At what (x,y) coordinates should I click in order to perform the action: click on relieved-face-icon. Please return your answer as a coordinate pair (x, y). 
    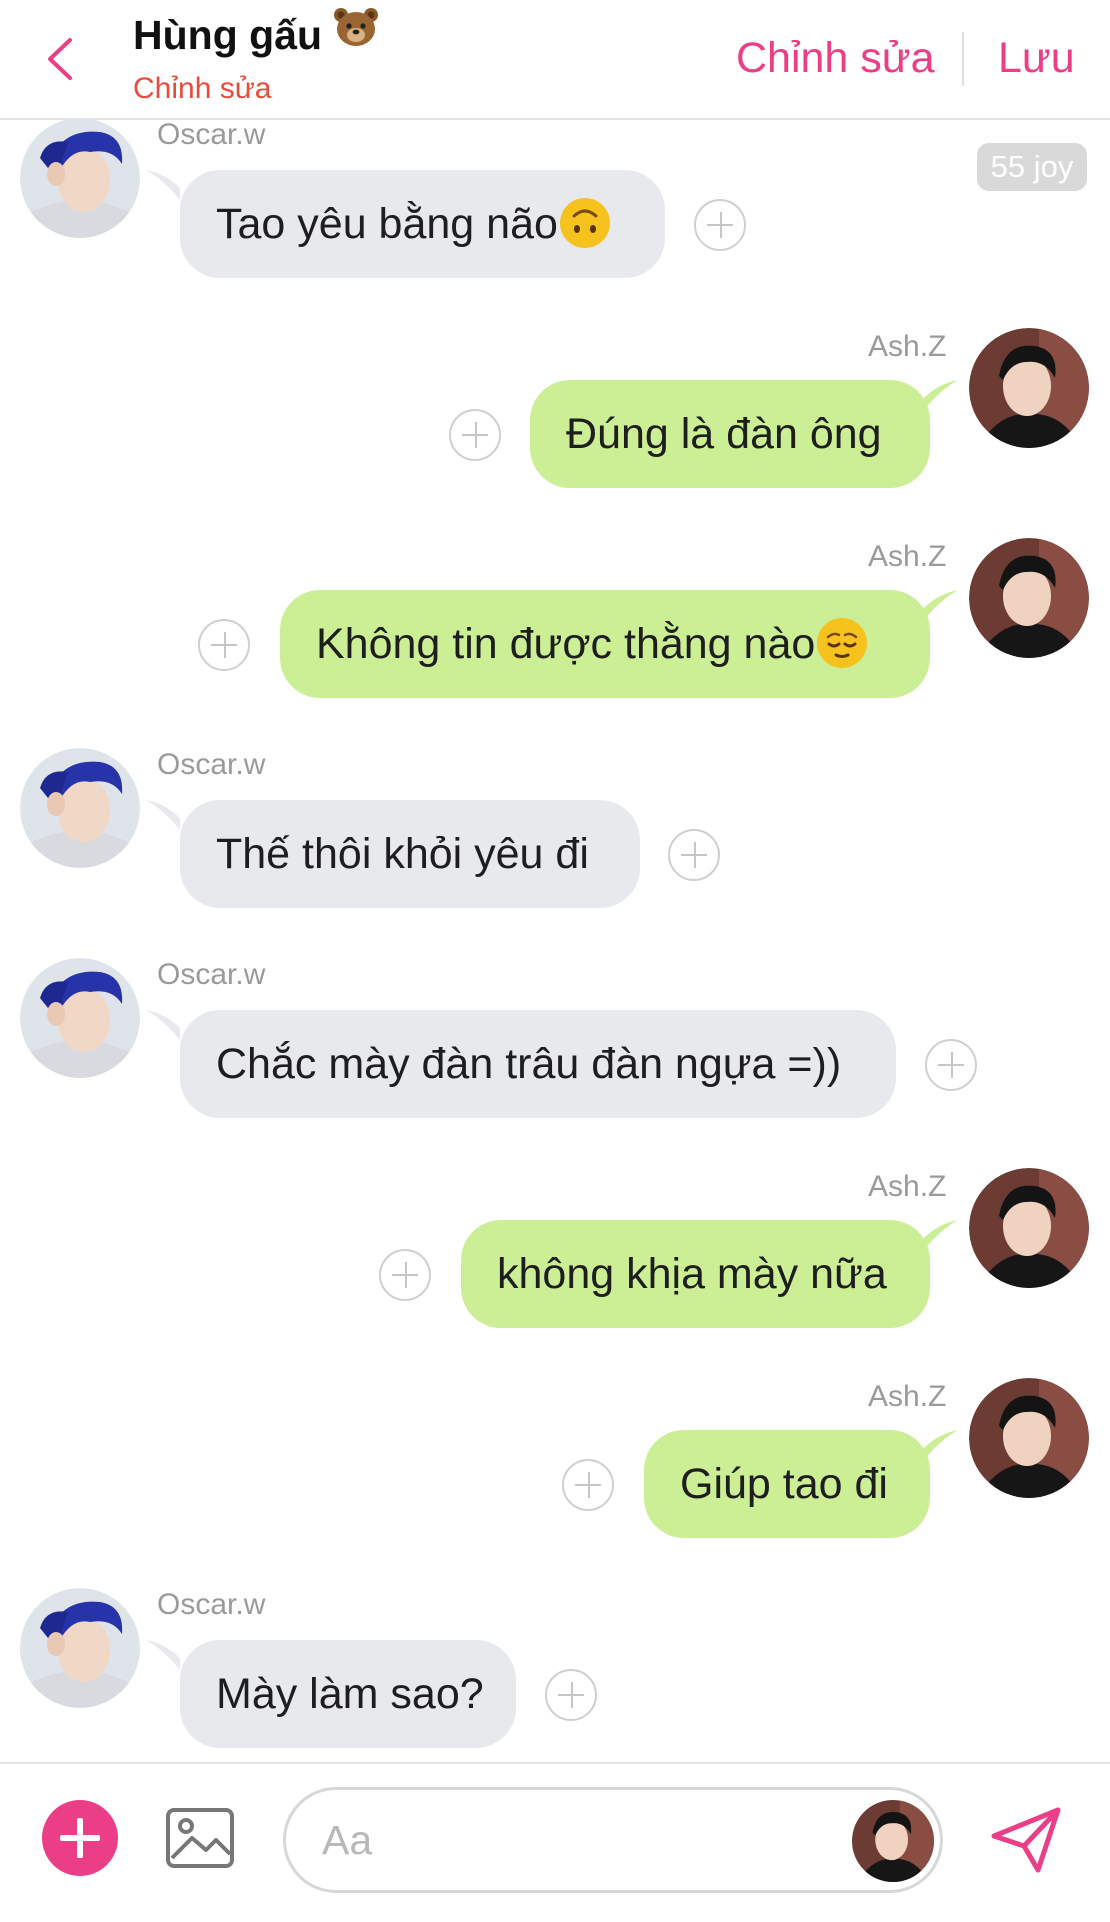
    Looking at the image, I should click on (842, 642).